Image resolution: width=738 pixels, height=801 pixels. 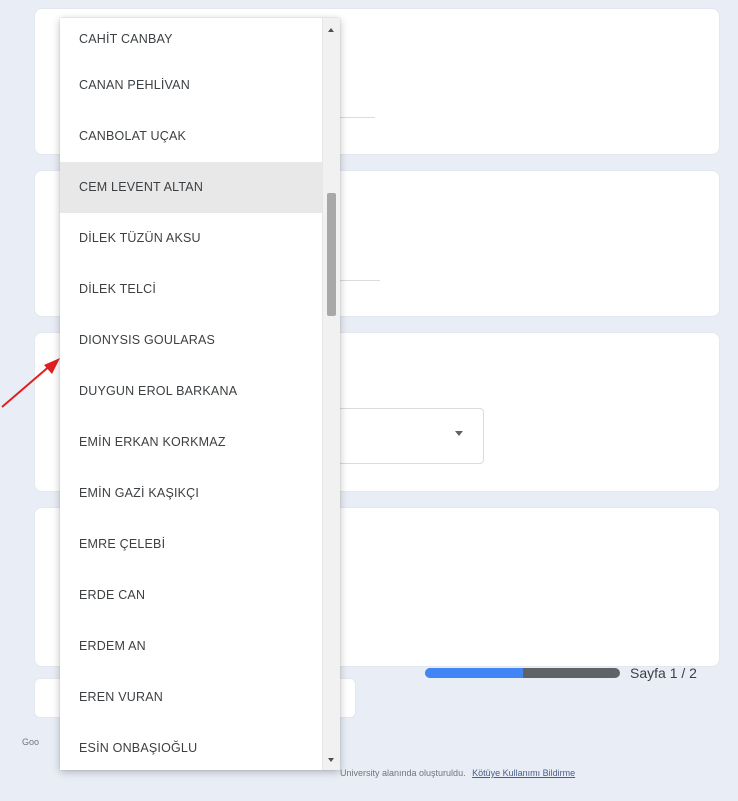 I want to click on dropdown-select, so click(x=407, y=436).